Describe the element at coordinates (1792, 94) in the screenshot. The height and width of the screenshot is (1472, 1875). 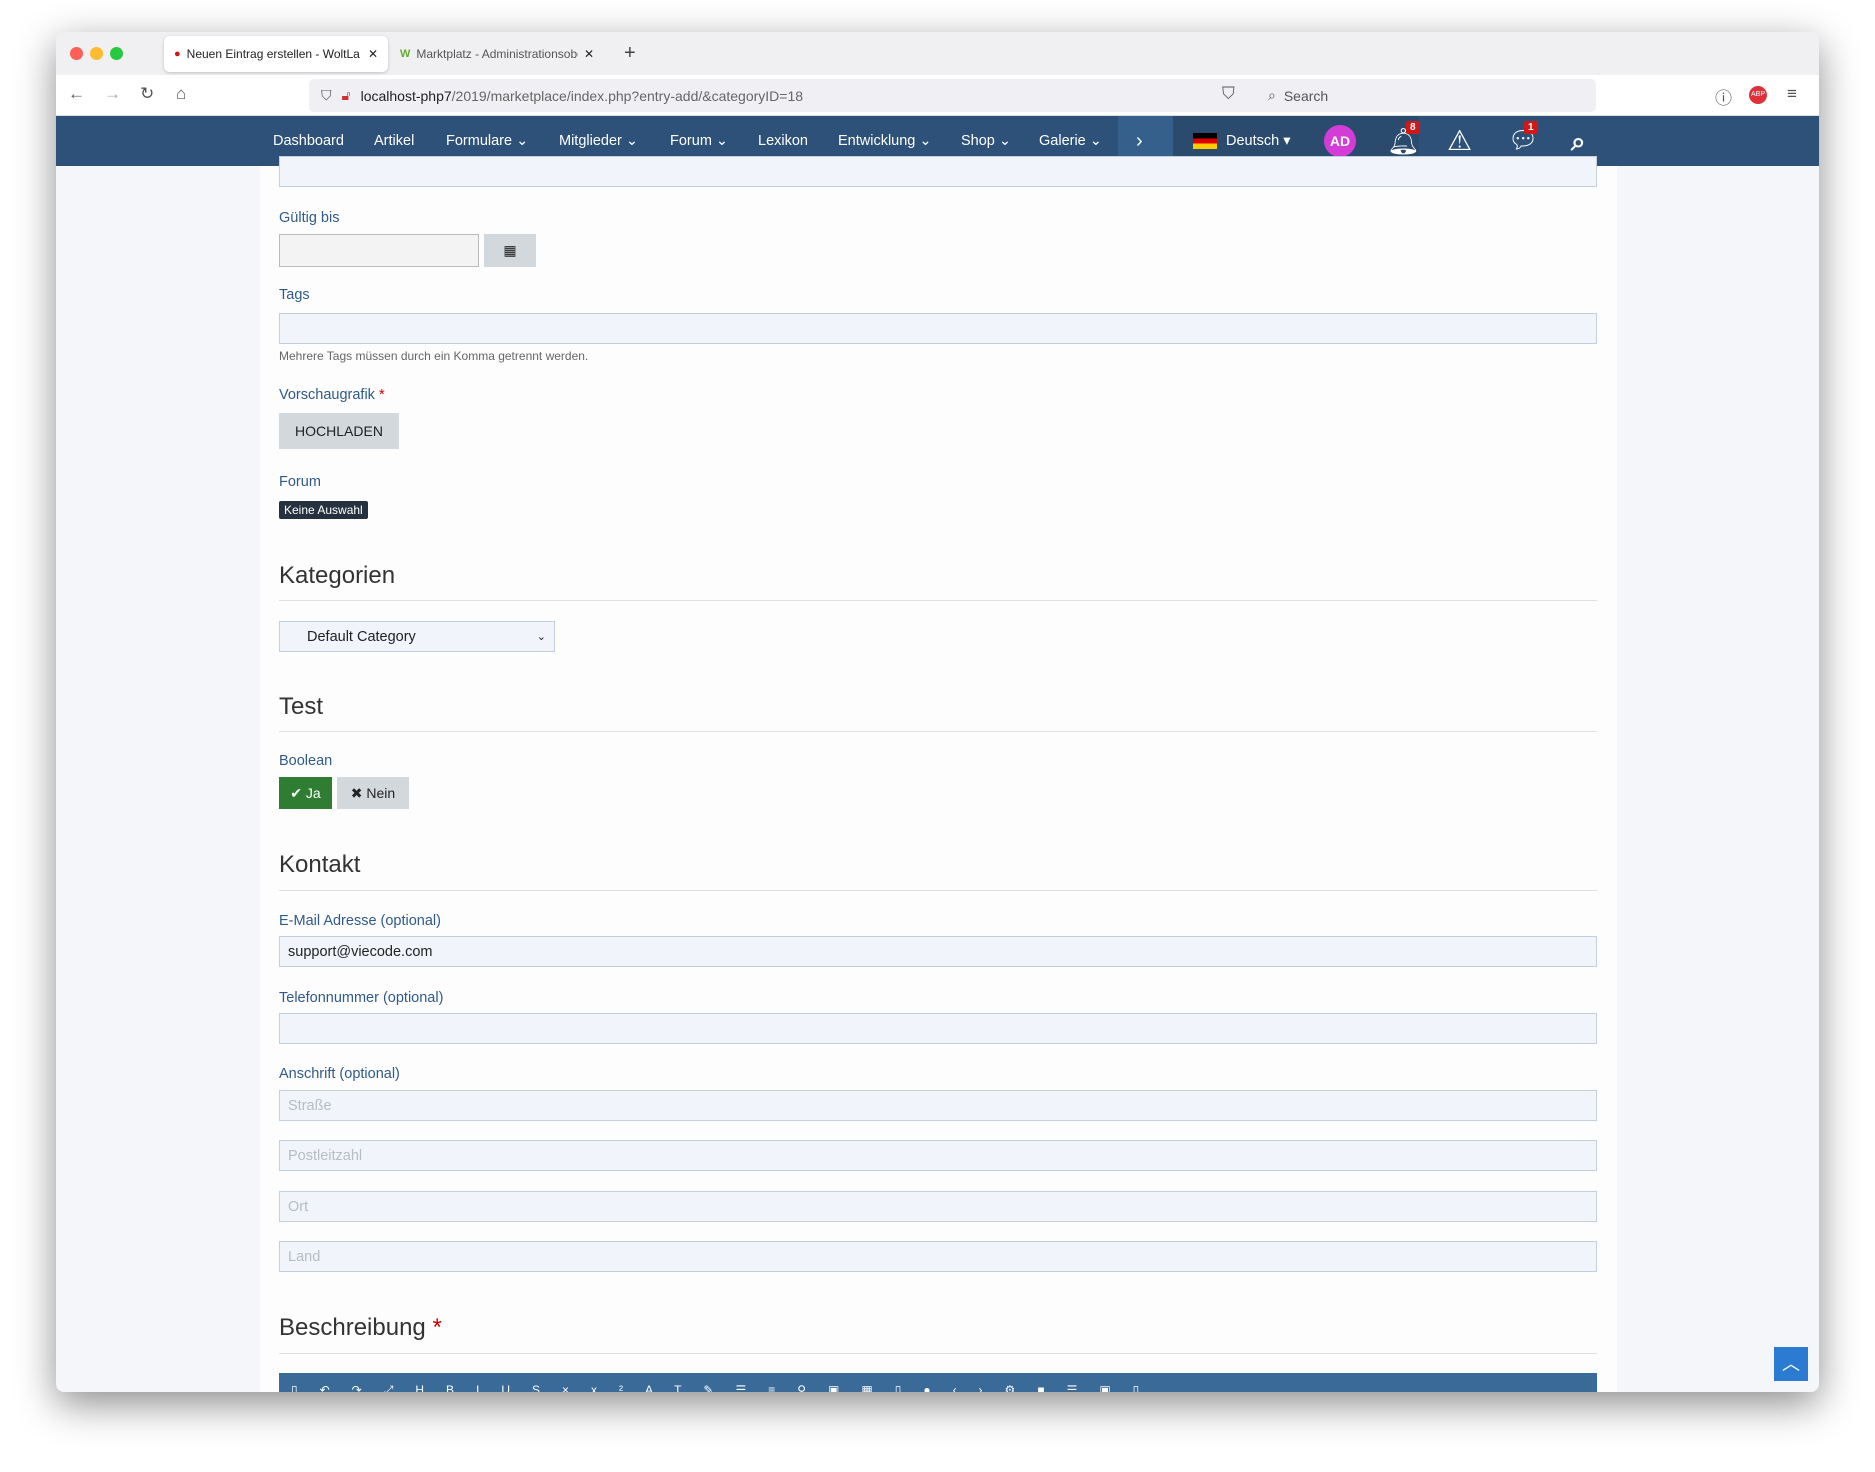
I see `menu-icon: ≡` at that location.